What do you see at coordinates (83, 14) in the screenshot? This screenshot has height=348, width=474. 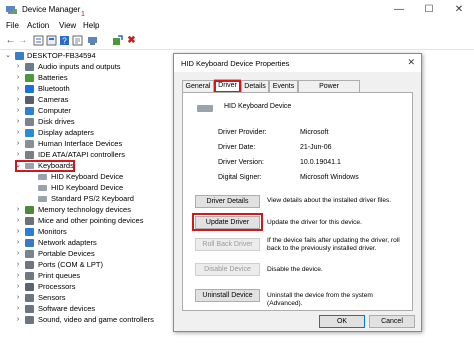 I see `step-marker: 1` at bounding box center [83, 14].